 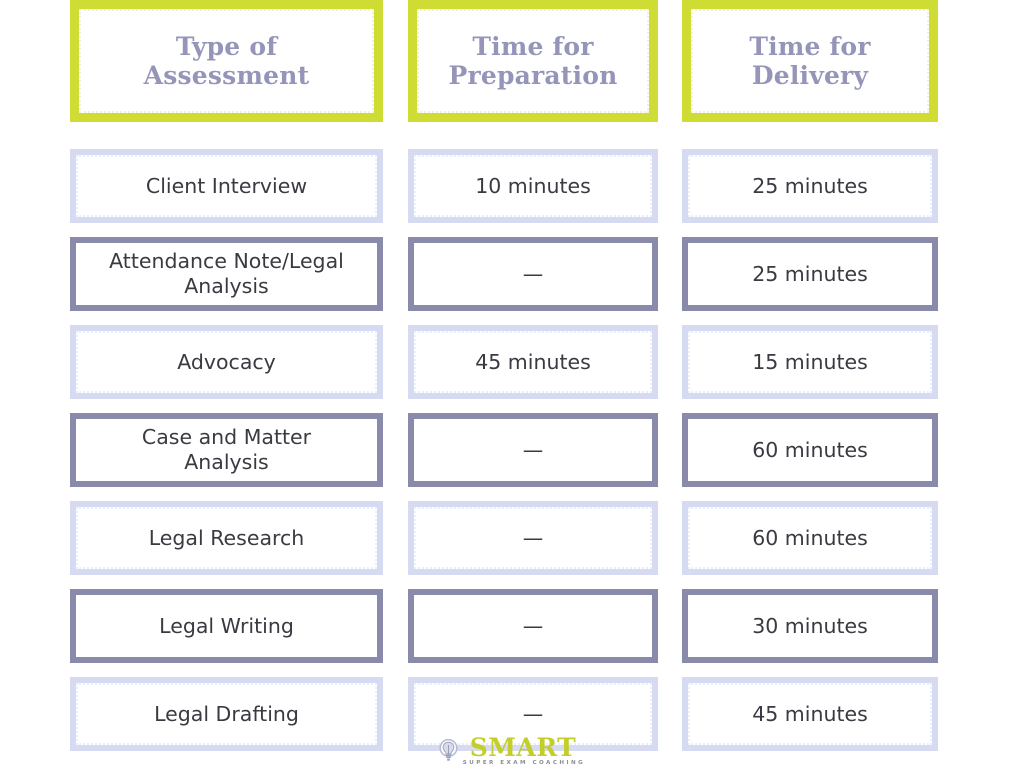 I want to click on cell-assessment-label: Legal Writing, so click(x=226, y=625).